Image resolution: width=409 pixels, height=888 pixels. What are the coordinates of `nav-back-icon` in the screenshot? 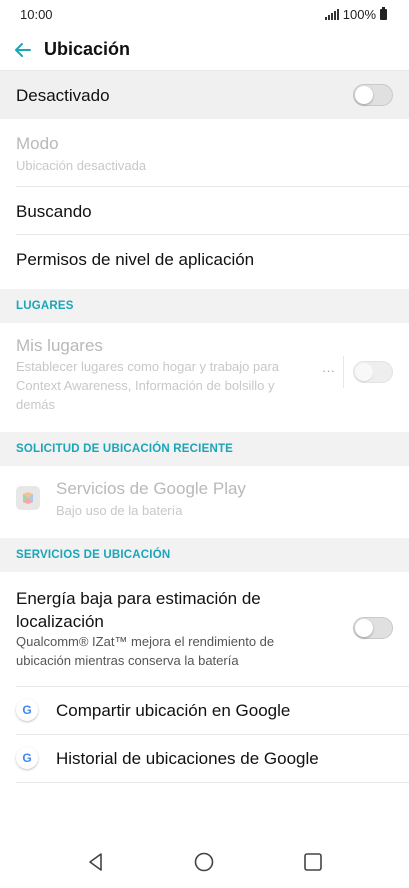 It's located at (96, 862).